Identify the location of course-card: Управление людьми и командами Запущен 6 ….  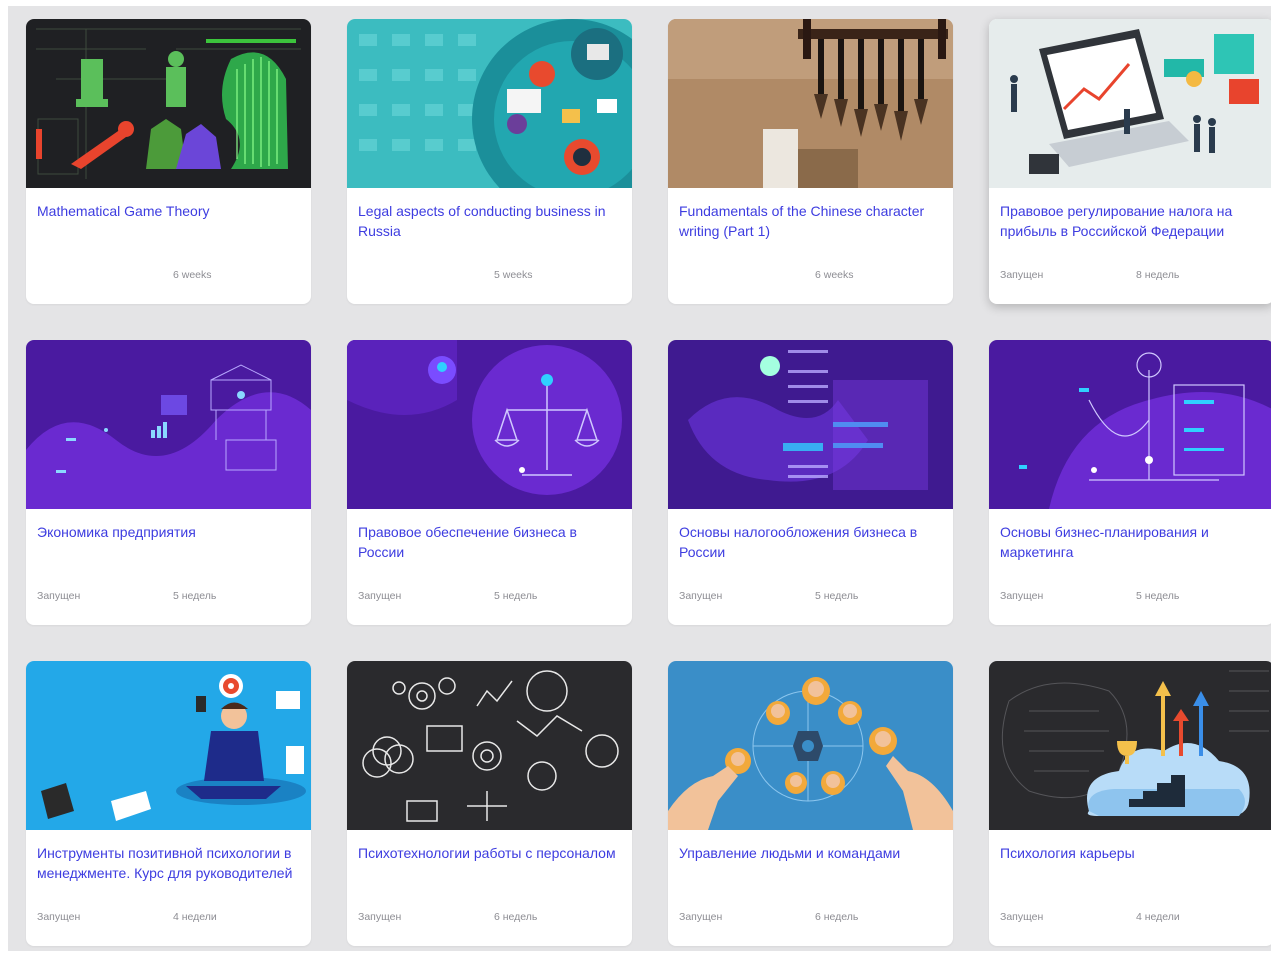
(810, 803).